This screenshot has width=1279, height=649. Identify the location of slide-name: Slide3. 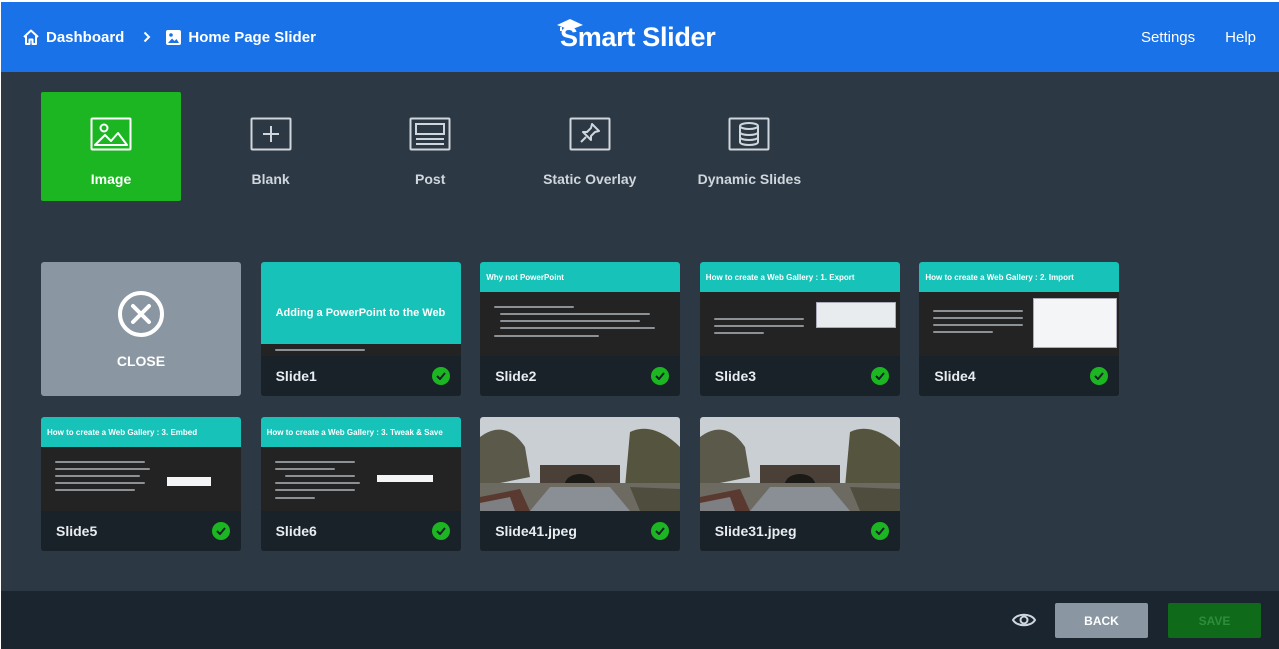
(735, 376).